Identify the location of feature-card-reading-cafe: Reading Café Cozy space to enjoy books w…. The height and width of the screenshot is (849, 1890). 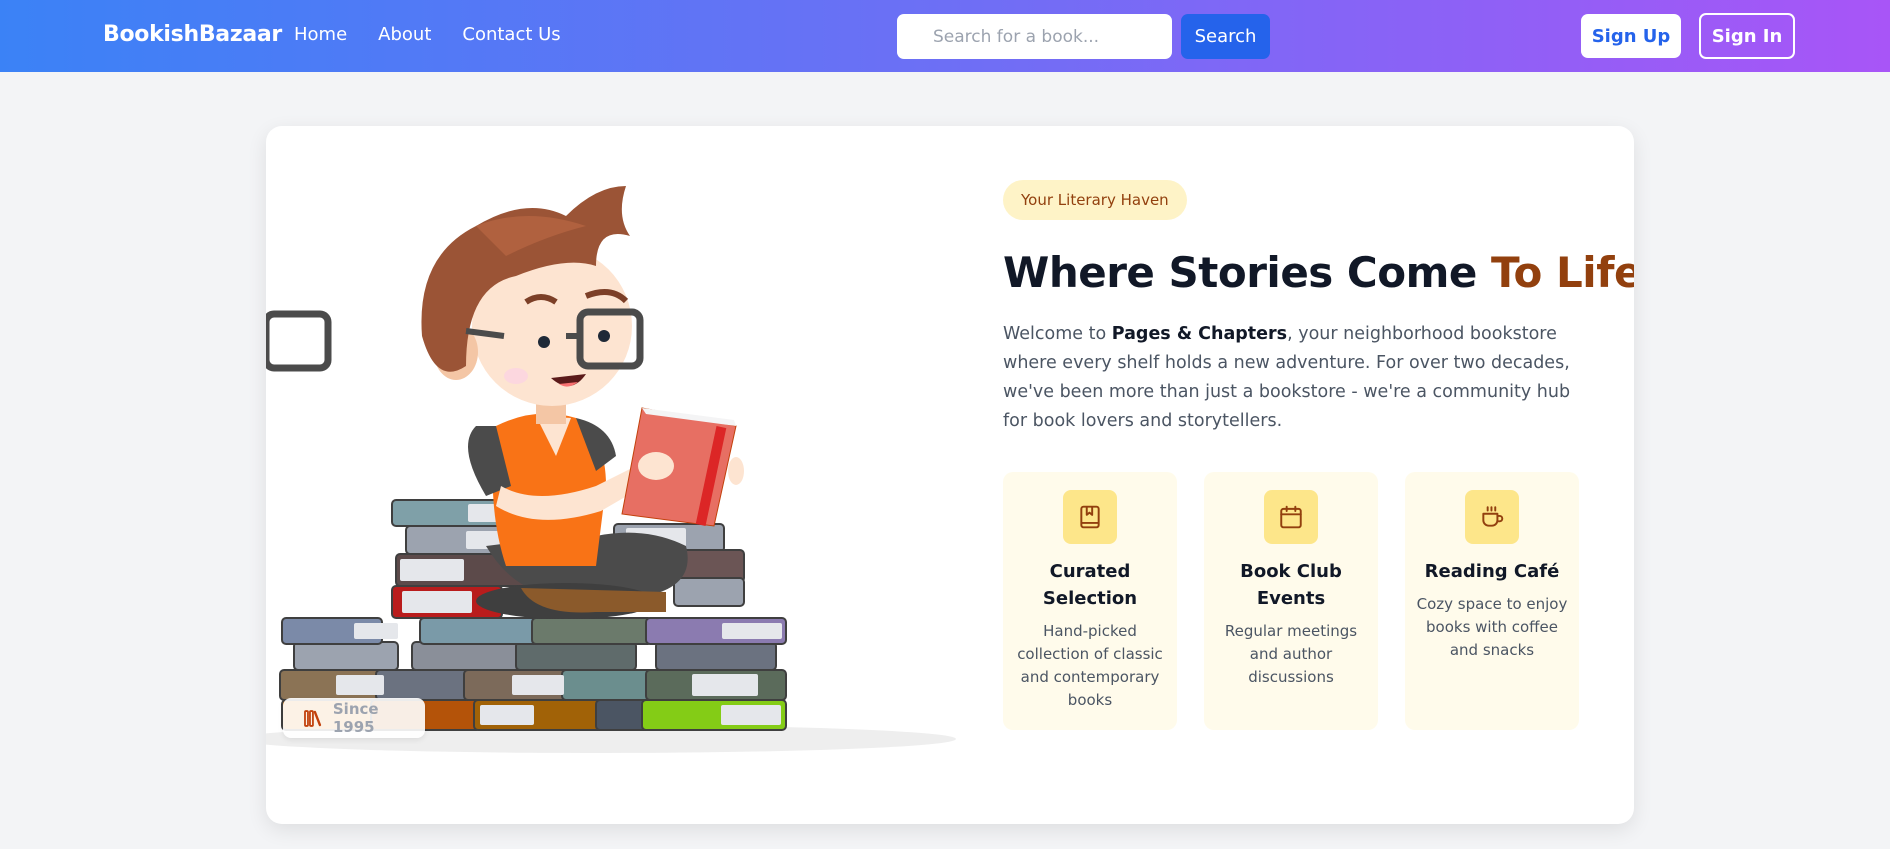
(1492, 601).